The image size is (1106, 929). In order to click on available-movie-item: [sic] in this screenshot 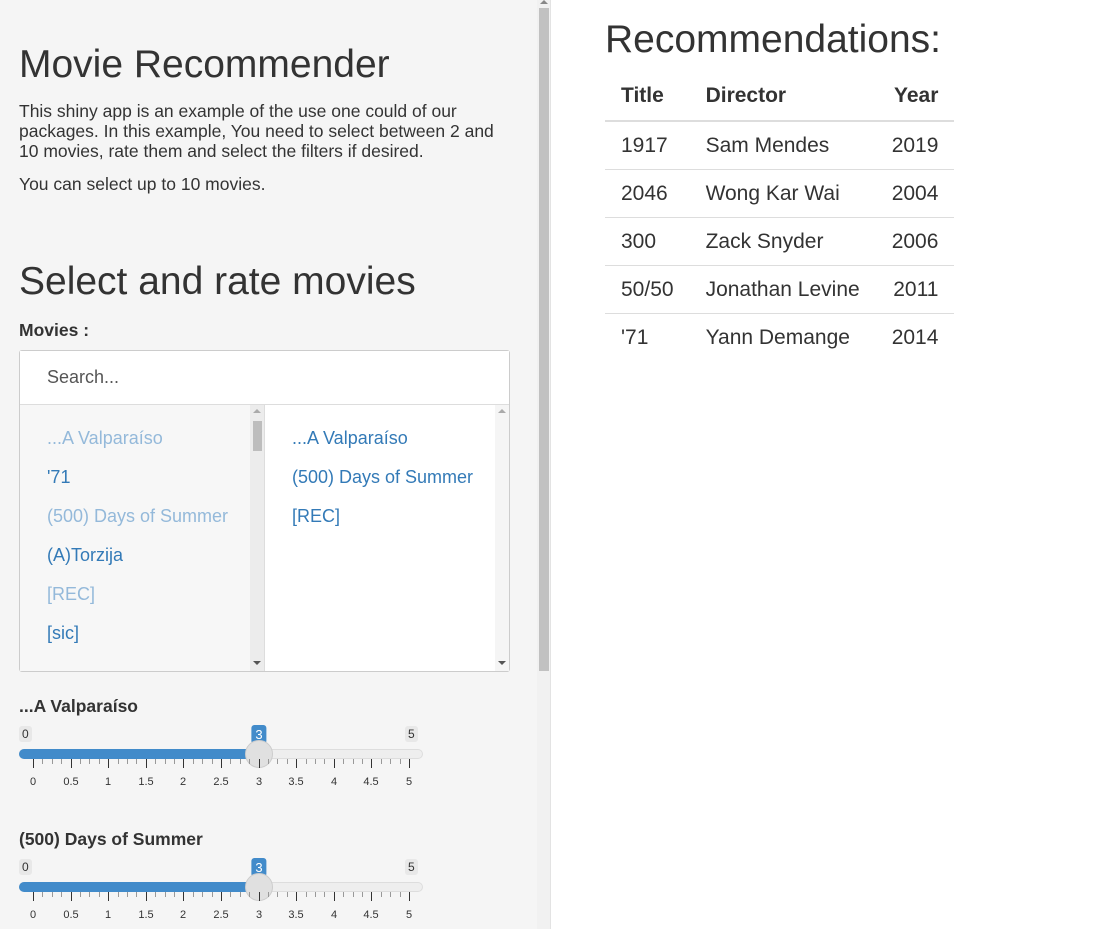, I will do `click(147, 633)`.